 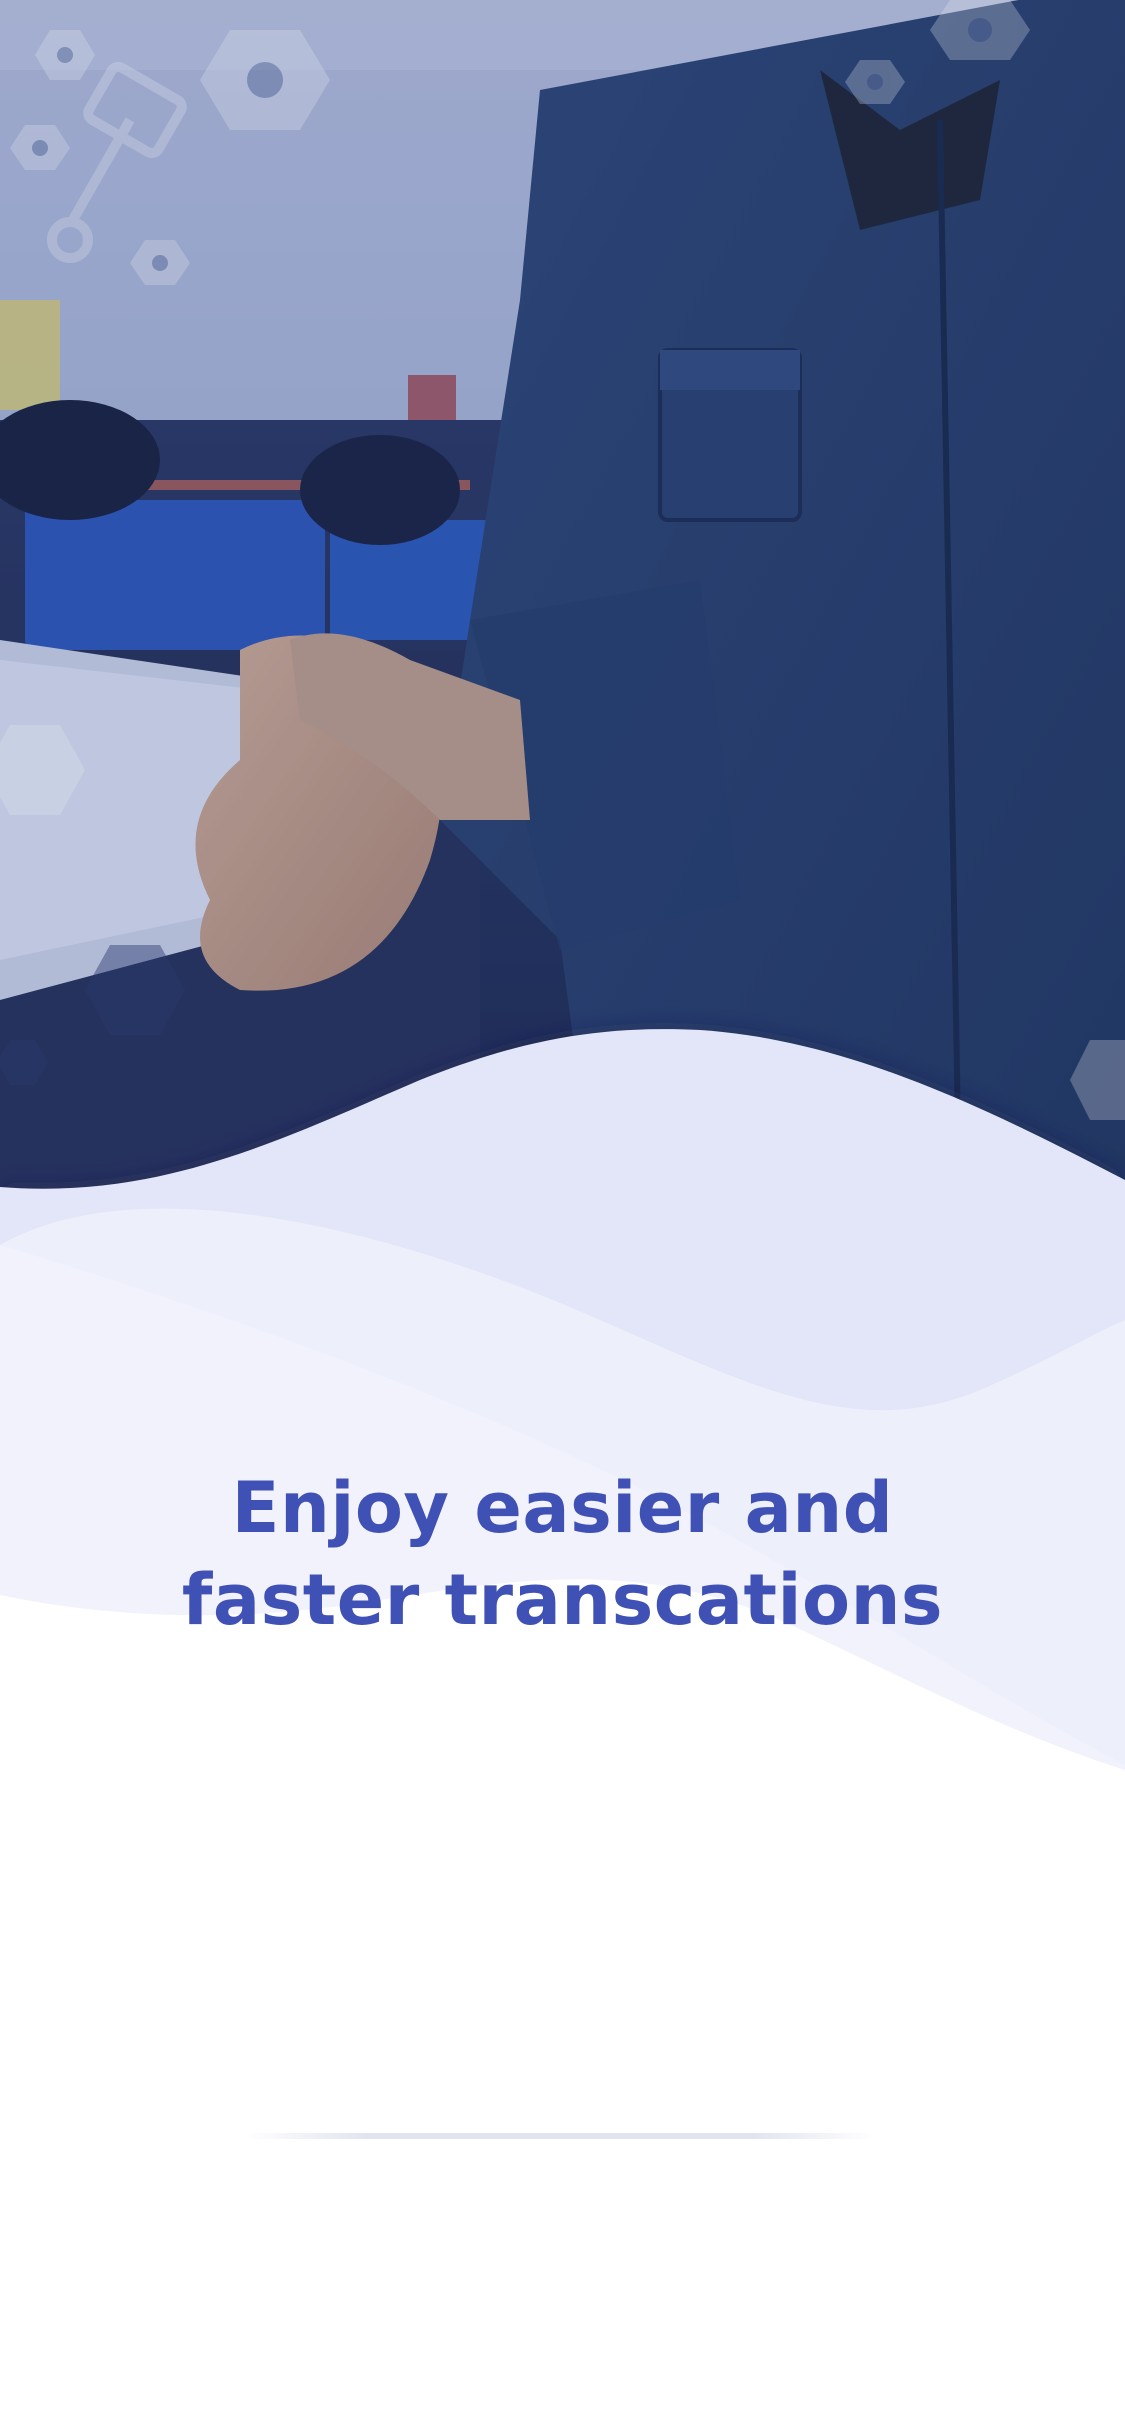 I want to click on onboarding-headline: Enjoy easier and faster transcations, so click(x=562, y=1554).